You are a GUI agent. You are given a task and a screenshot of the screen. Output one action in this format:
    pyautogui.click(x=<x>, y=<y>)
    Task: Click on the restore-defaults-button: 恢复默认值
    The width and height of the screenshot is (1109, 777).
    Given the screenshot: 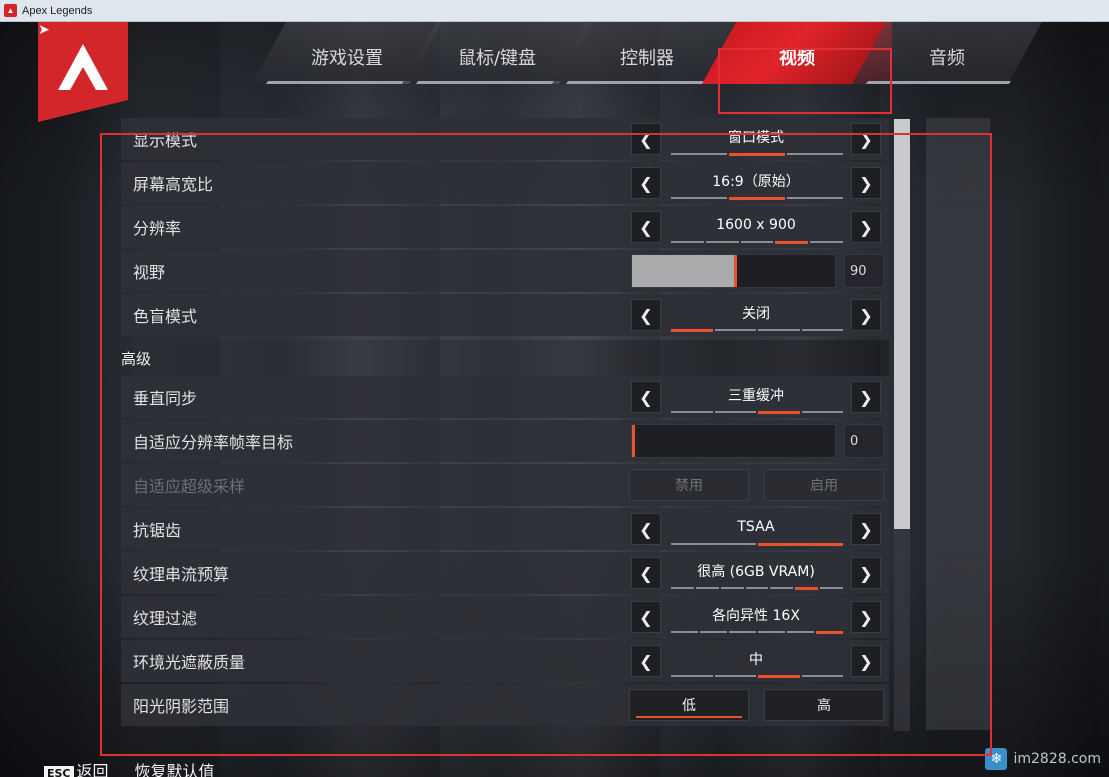 What is the action you would take?
    pyautogui.click(x=175, y=767)
    